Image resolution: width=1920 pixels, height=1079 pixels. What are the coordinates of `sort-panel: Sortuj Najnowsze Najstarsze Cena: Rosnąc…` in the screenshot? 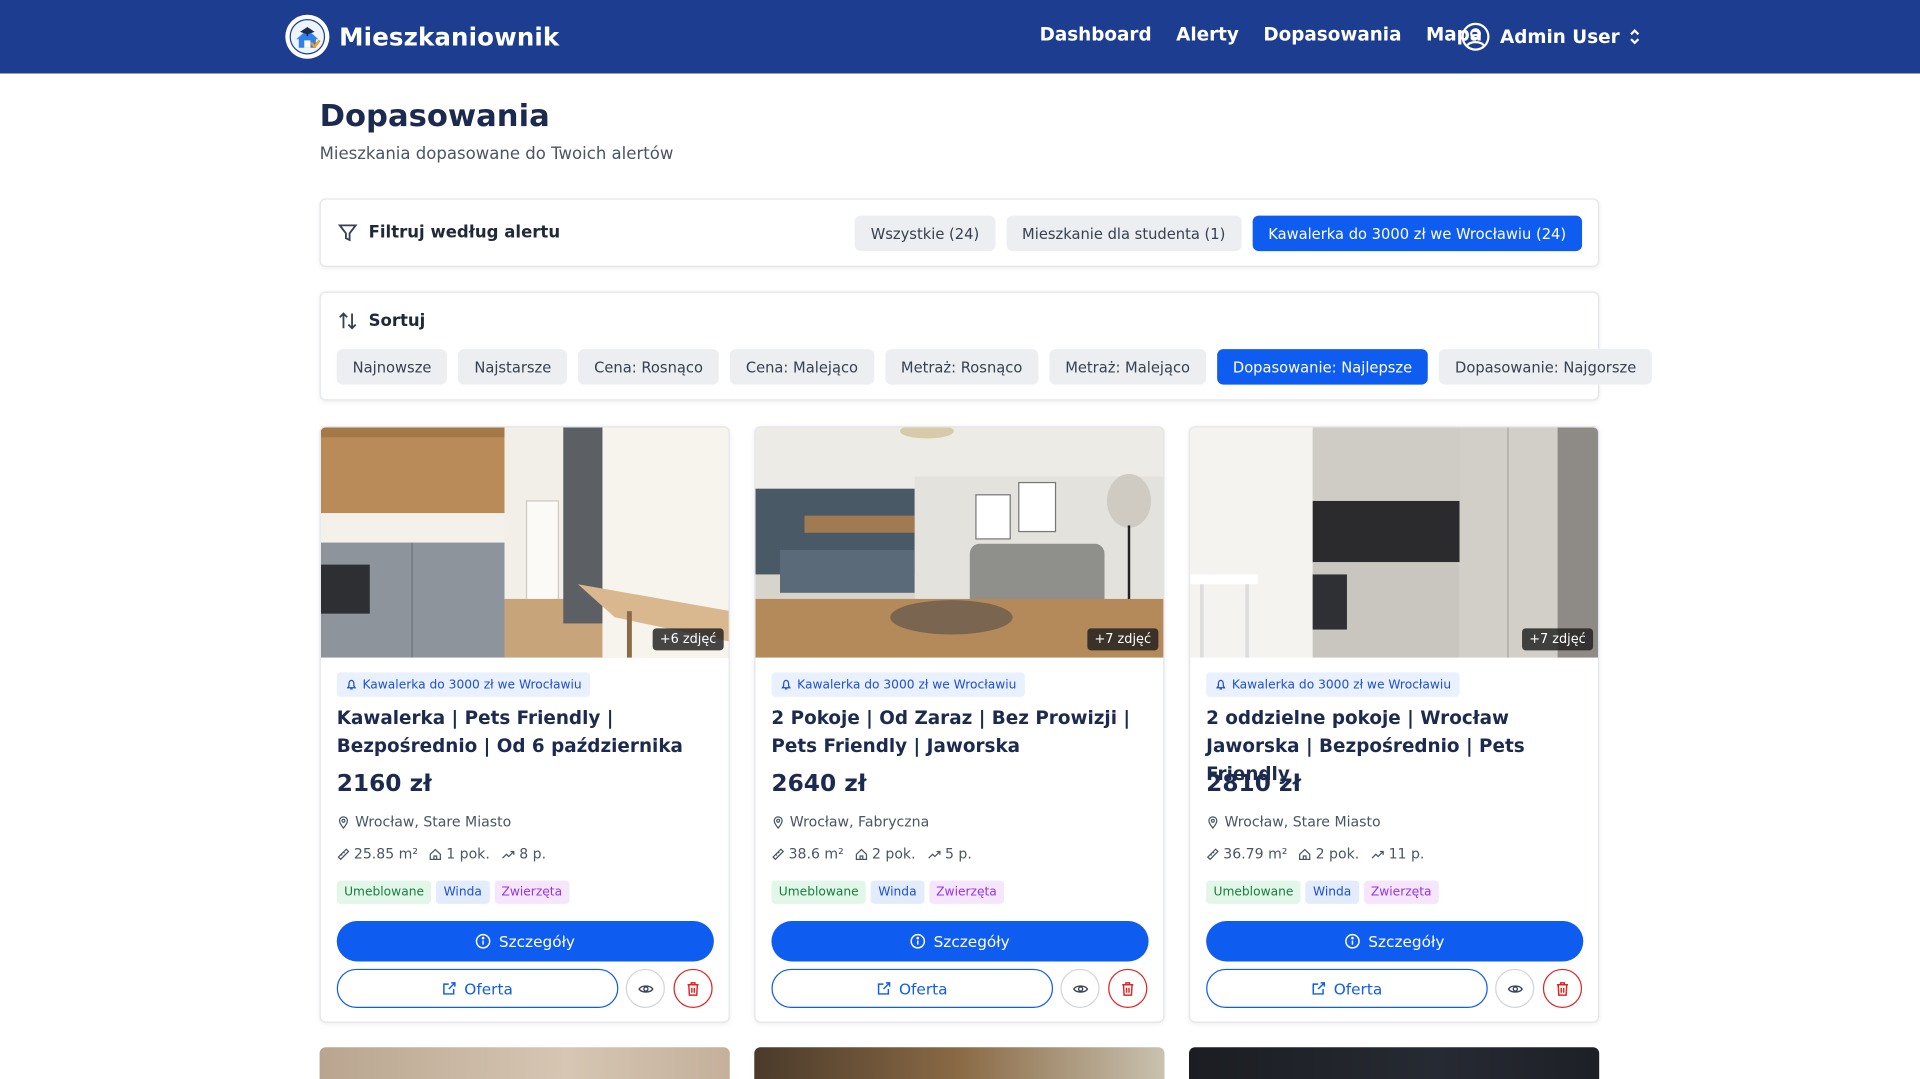 It's located at (986, 346).